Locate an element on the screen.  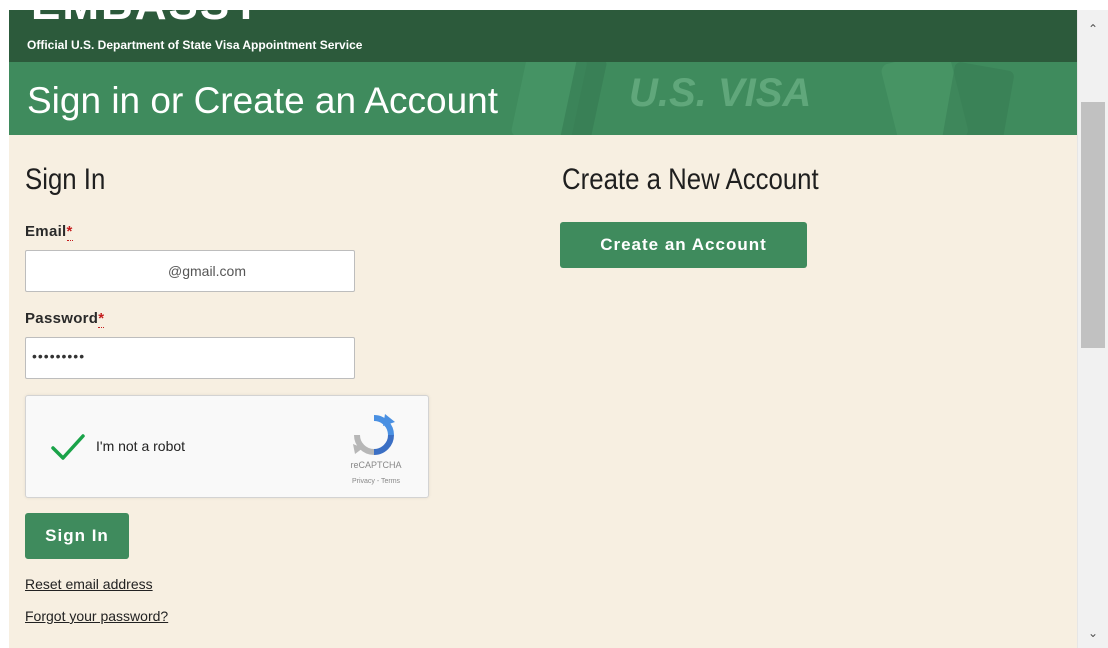
password-value: ••••••••• is located at coordinates (59, 356).